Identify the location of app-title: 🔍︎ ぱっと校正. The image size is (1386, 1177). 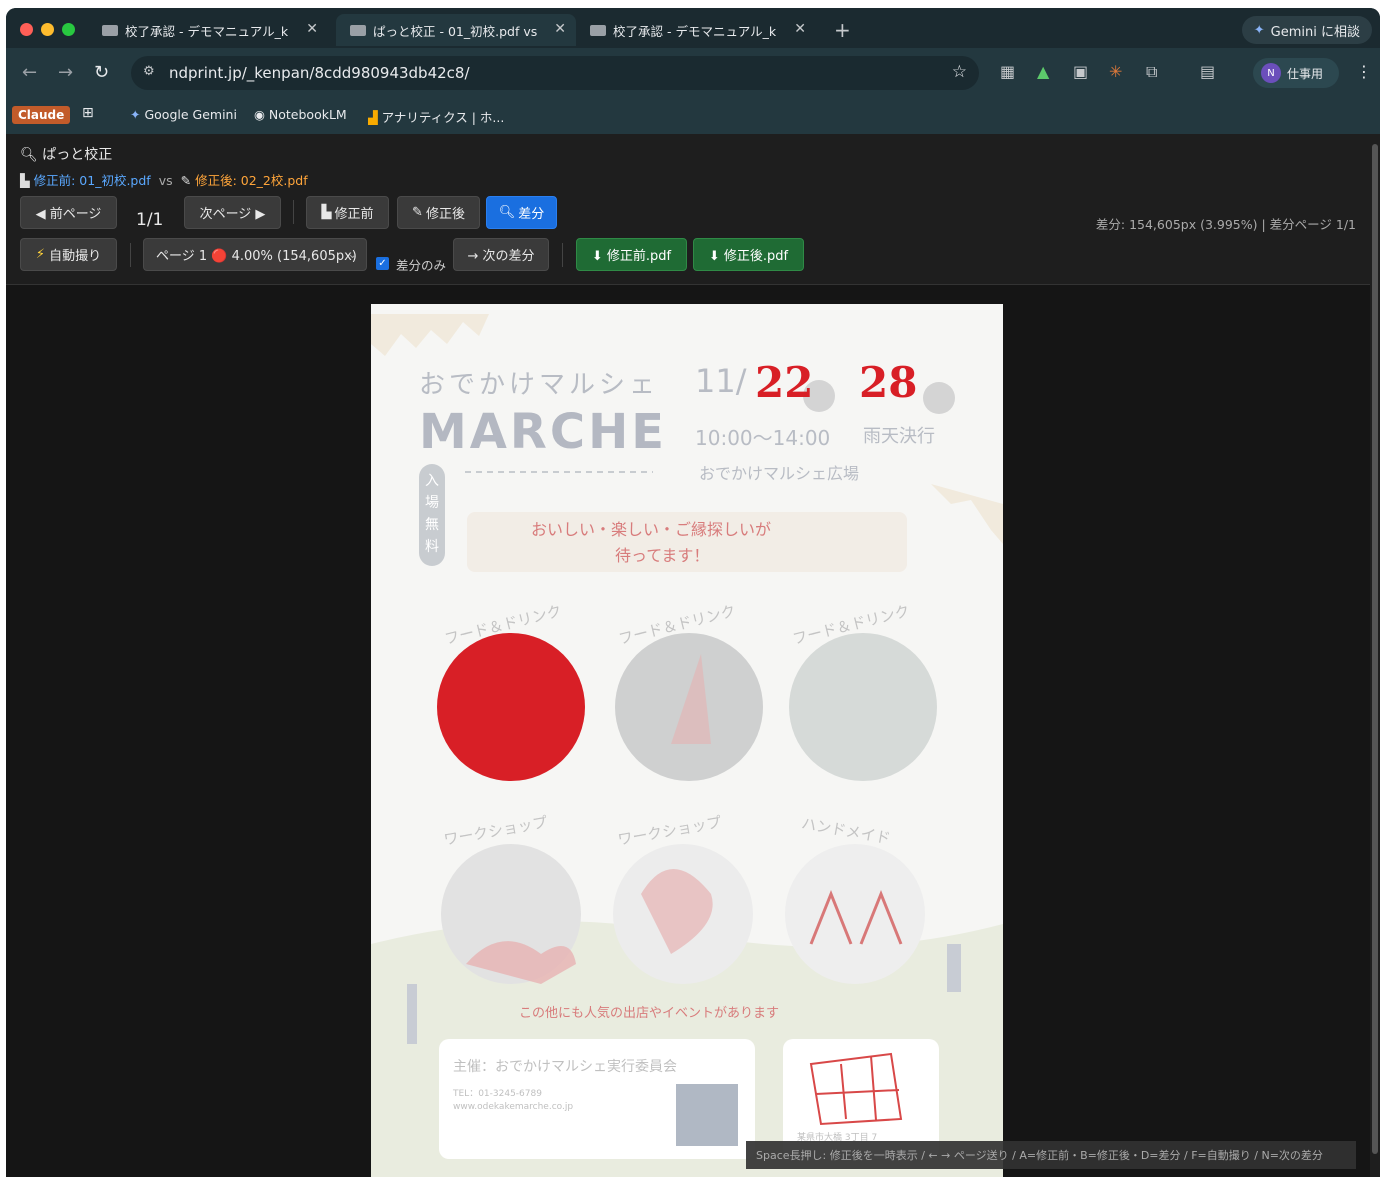
(66, 155).